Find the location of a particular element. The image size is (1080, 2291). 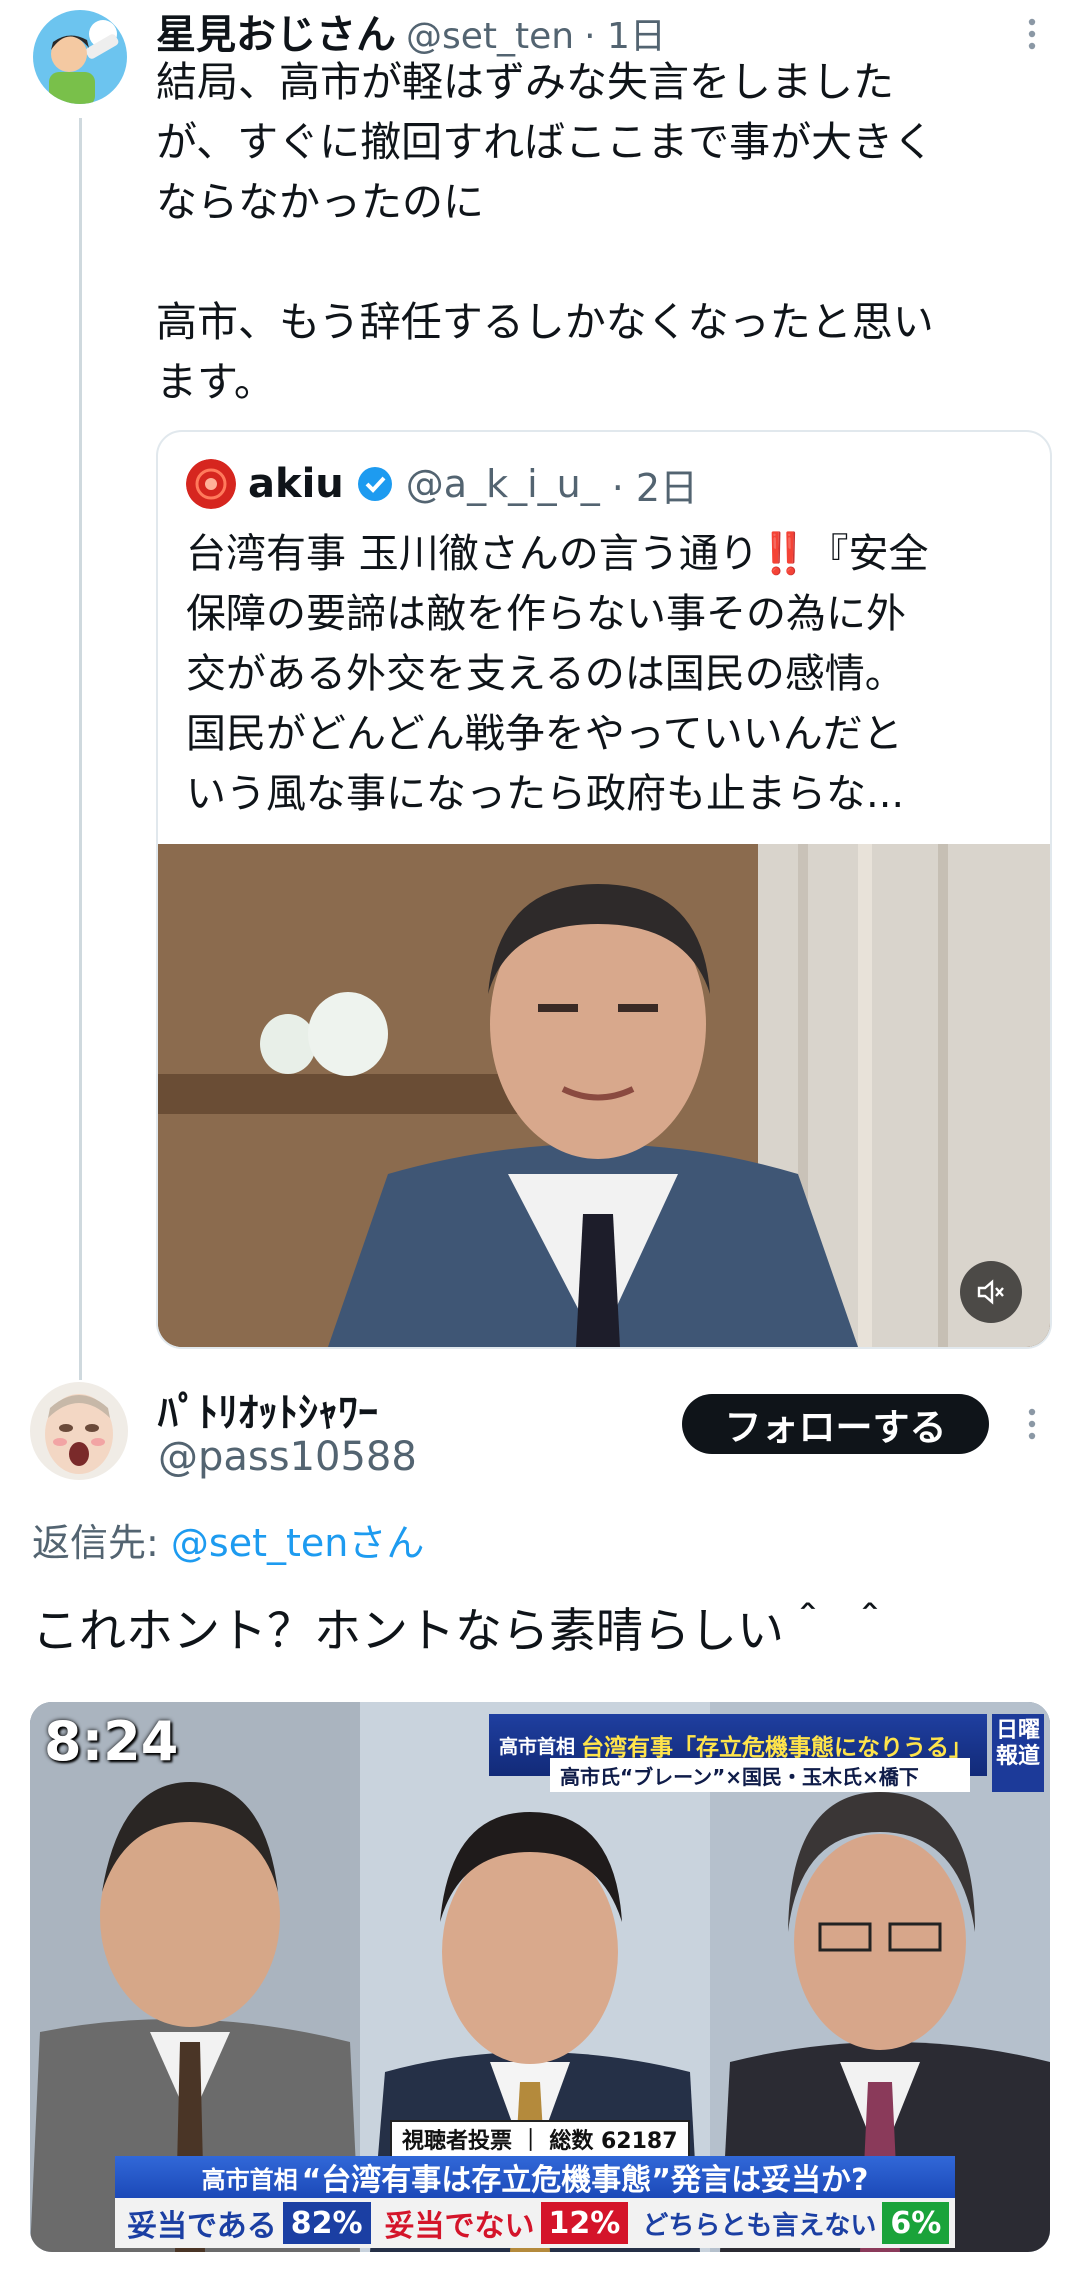

tv-headline-prefix: 高市首相 is located at coordinates (537, 1746).